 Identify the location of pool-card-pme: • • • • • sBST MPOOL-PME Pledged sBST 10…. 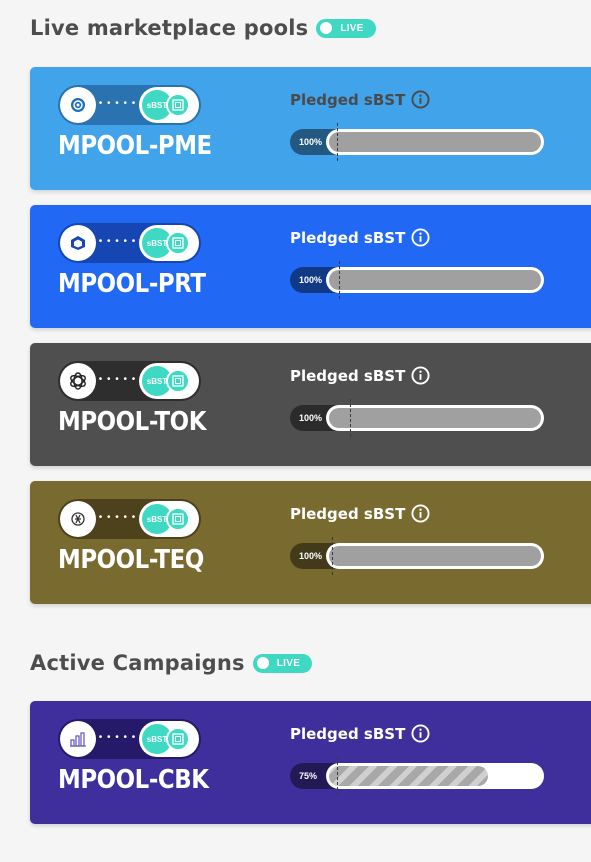
(310, 128).